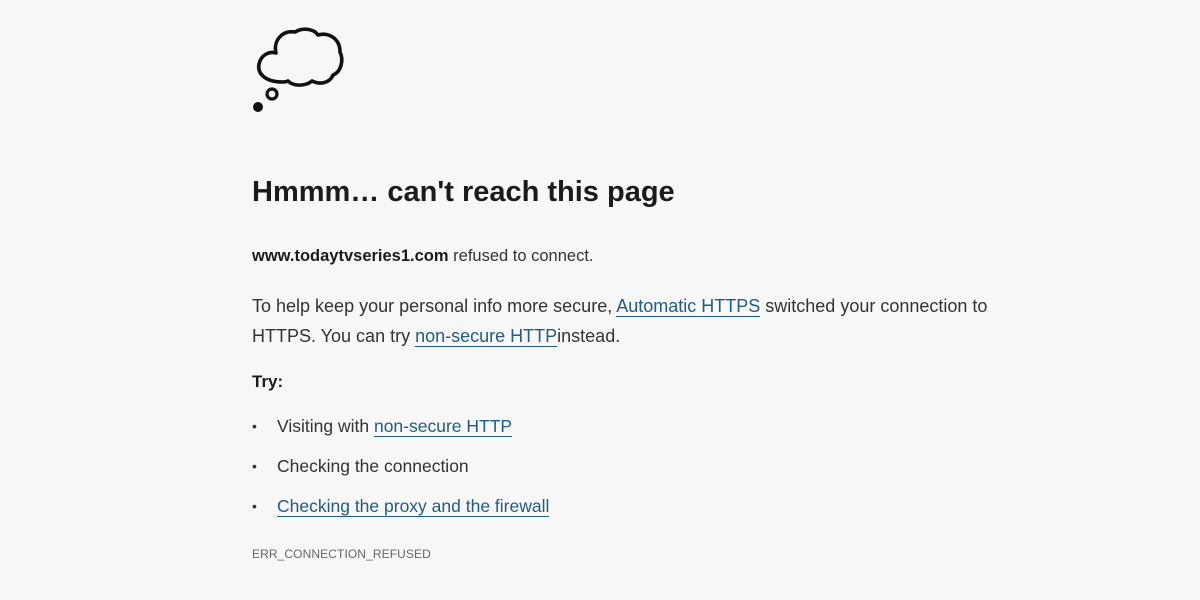 The height and width of the screenshot is (600, 1200). What do you see at coordinates (688, 306) in the screenshot?
I see `automatic-https-link: Automatic HTTPS` at bounding box center [688, 306].